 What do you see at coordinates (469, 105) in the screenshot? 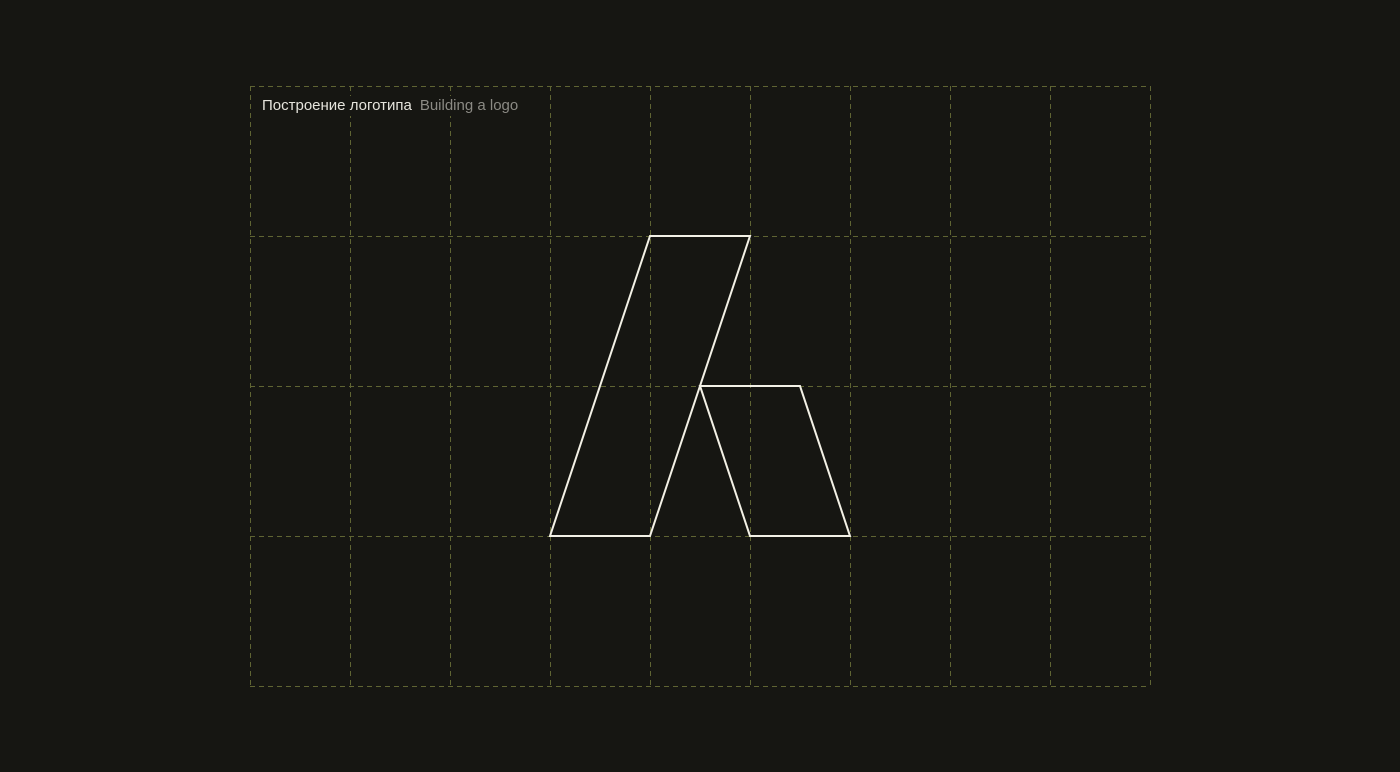
I see `caption-english: Building a logo` at bounding box center [469, 105].